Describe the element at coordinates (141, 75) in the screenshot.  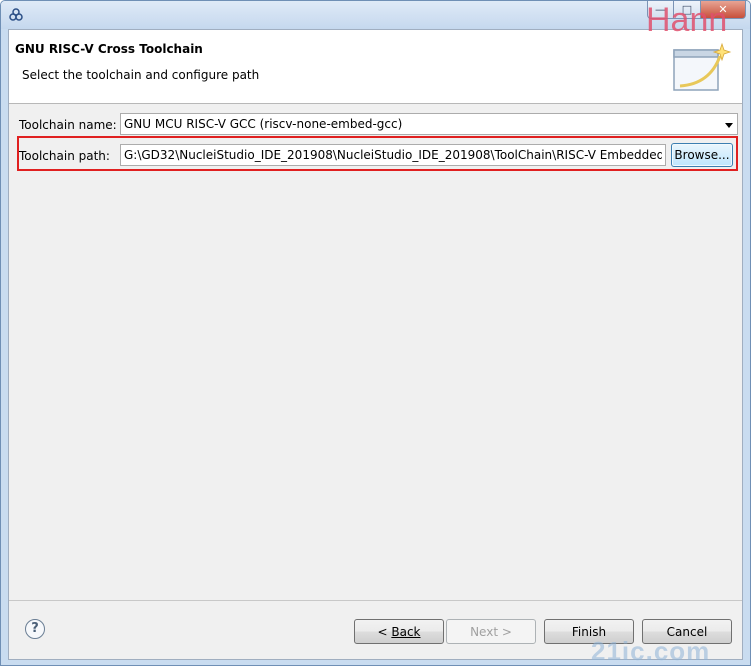
I see `page-description: Select the toolchain and configure path` at that location.